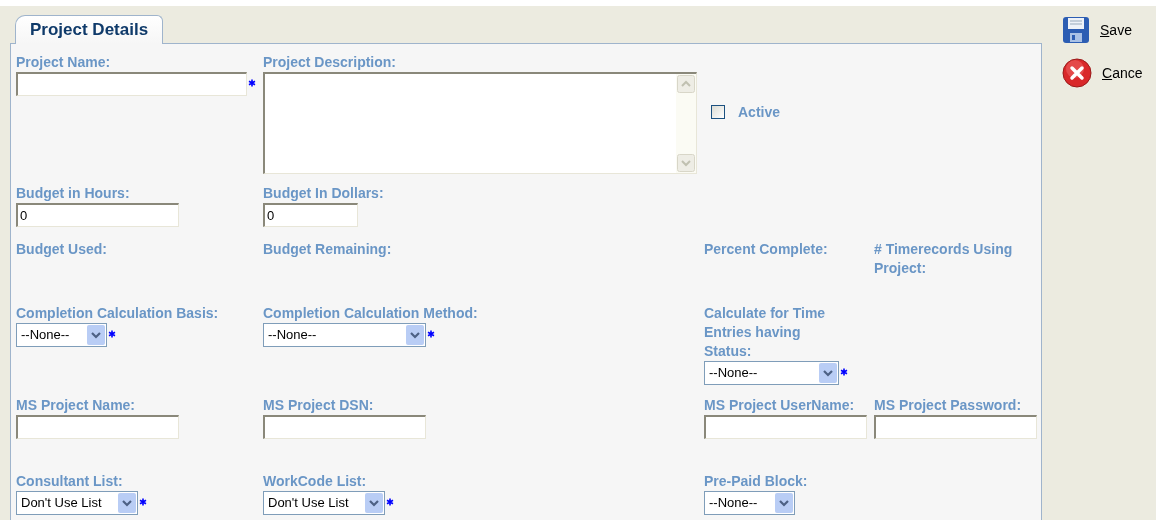 The height and width of the screenshot is (520, 1156). I want to click on field-label: Project Name:, so click(64, 62).